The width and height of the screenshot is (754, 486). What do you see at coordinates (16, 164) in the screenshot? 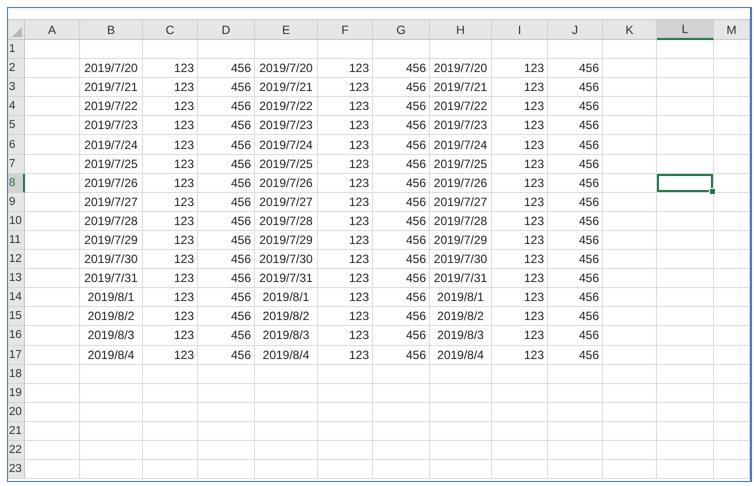
I see `row-header: 7` at bounding box center [16, 164].